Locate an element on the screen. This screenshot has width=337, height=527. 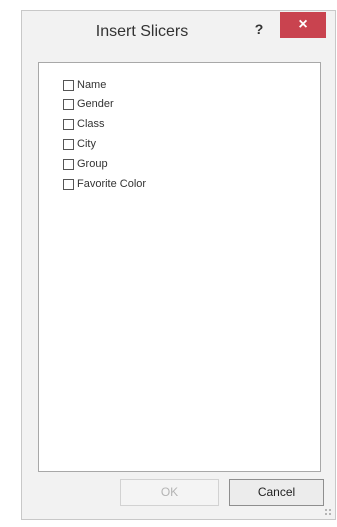
field-label: Favorite Color is located at coordinates (112, 184).